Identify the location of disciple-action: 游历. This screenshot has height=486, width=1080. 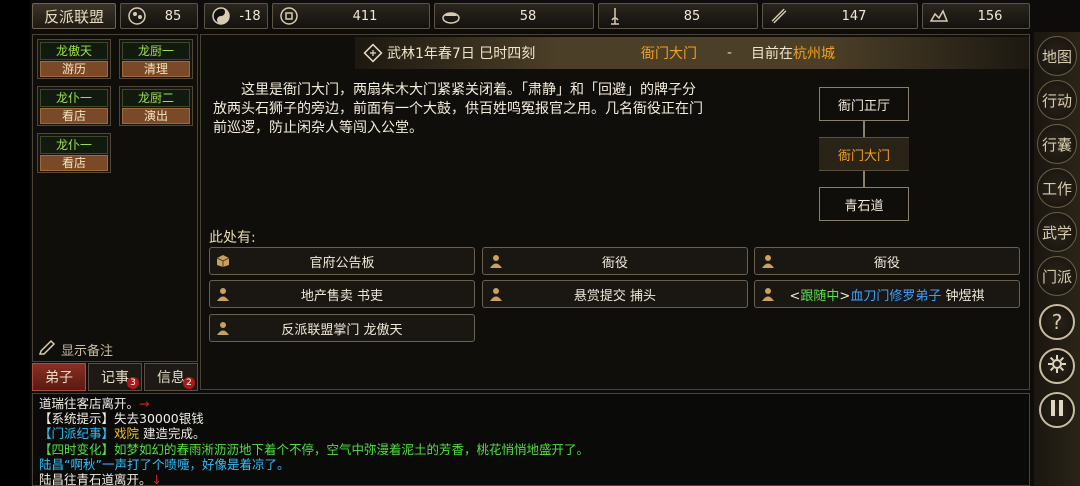
(74, 69).